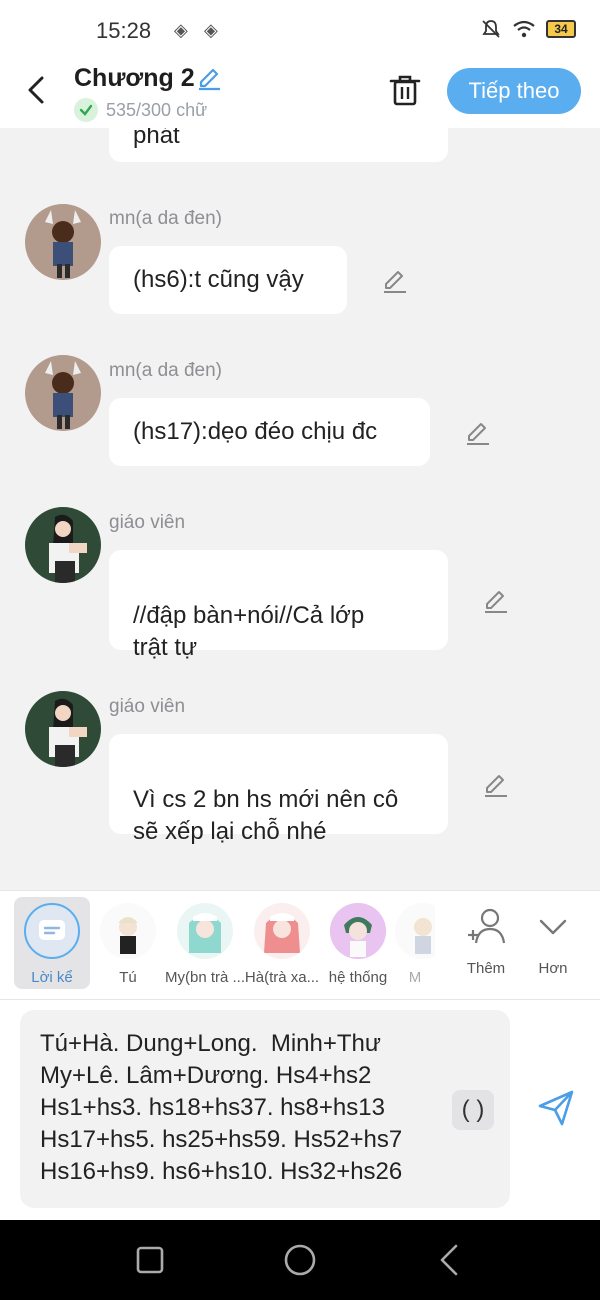  What do you see at coordinates (128, 977) in the screenshot?
I see `character-label: Tú` at bounding box center [128, 977].